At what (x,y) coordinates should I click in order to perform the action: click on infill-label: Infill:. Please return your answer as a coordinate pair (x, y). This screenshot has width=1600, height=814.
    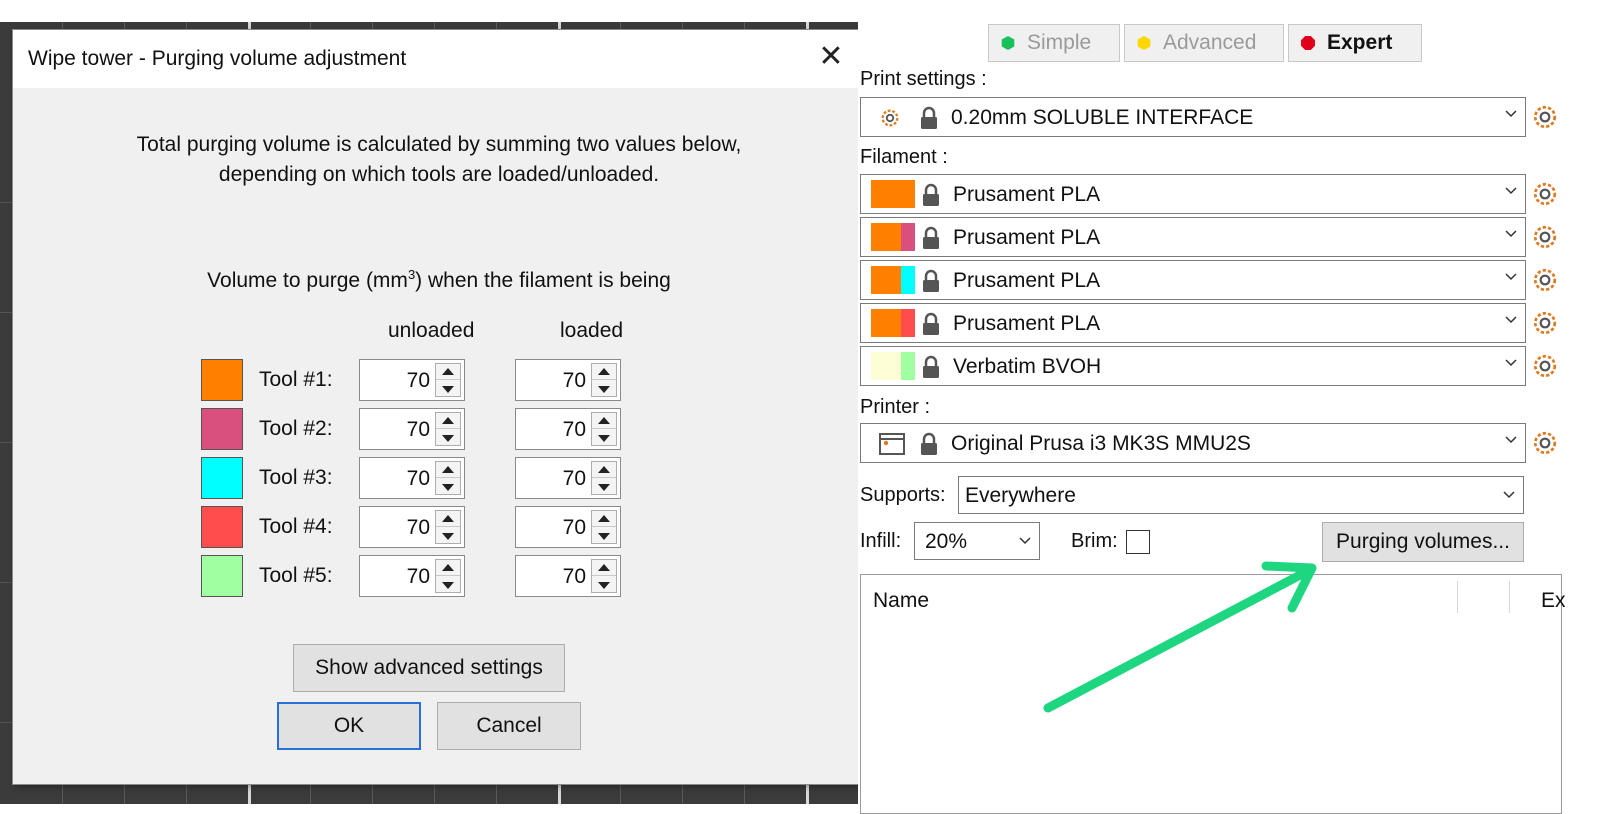
    Looking at the image, I should click on (881, 541).